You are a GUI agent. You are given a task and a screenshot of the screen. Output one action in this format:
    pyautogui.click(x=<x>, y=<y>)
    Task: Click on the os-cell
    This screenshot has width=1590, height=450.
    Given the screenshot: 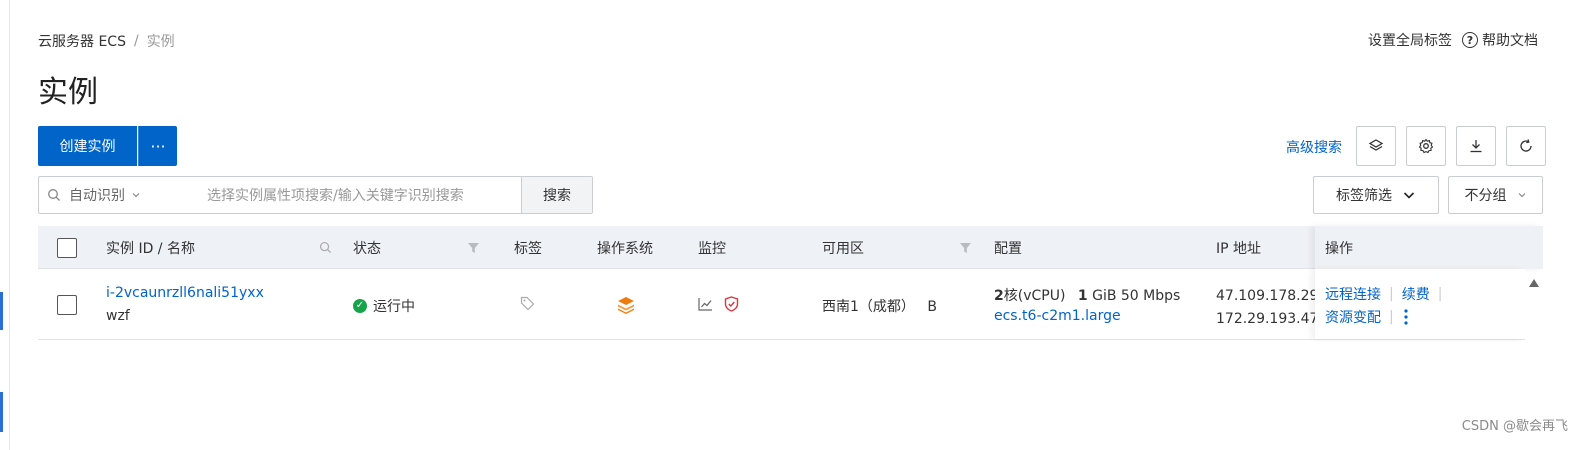 What is the action you would take?
    pyautogui.click(x=626, y=307)
    